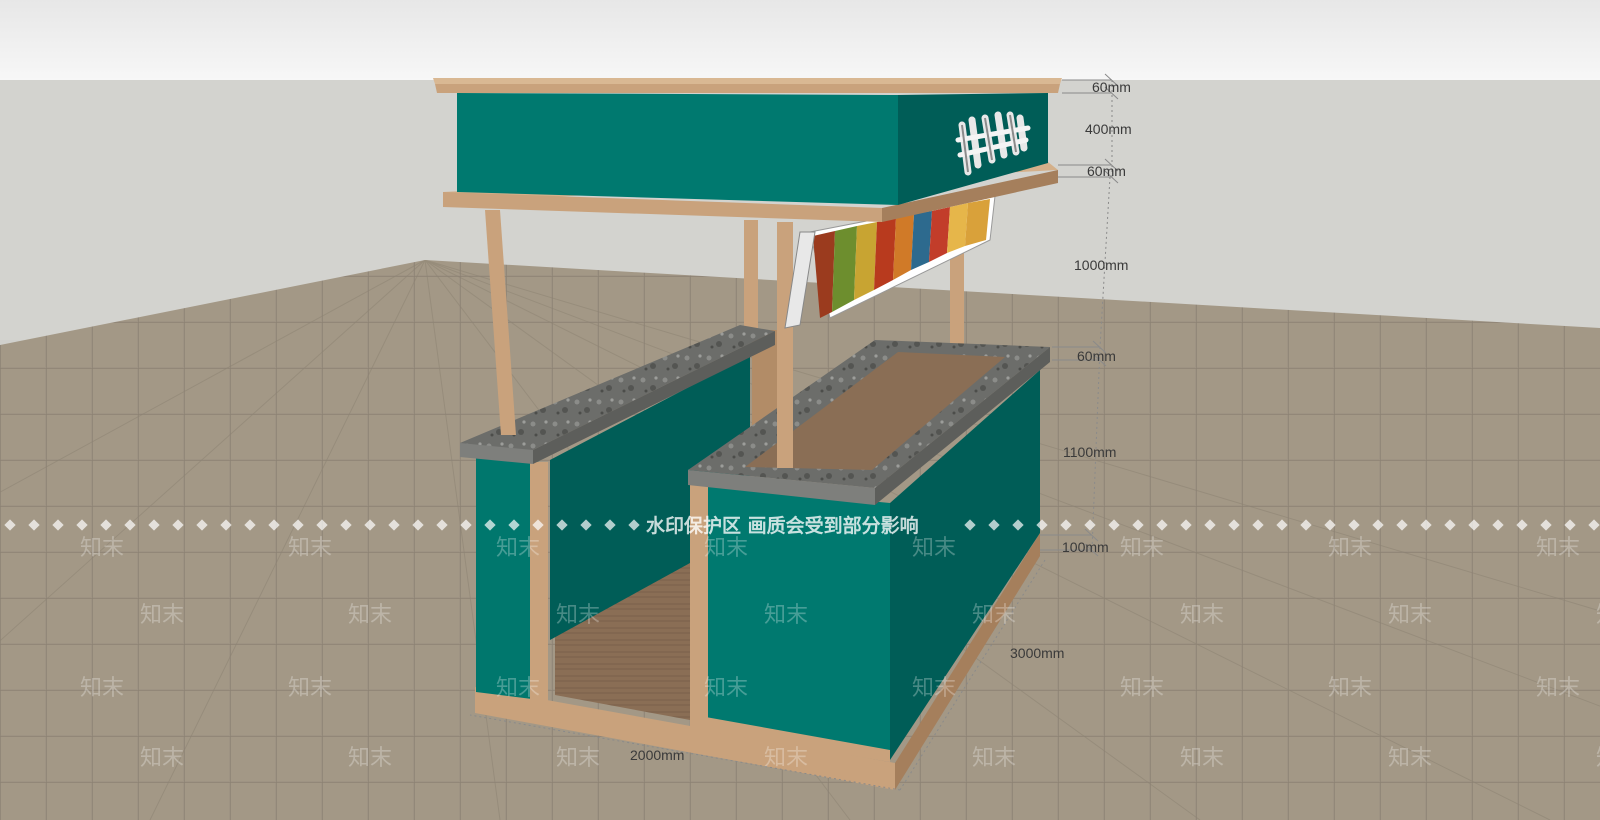  Describe the element at coordinates (539, 582) in the screenshot. I see `left-counter-end-frame` at that location.